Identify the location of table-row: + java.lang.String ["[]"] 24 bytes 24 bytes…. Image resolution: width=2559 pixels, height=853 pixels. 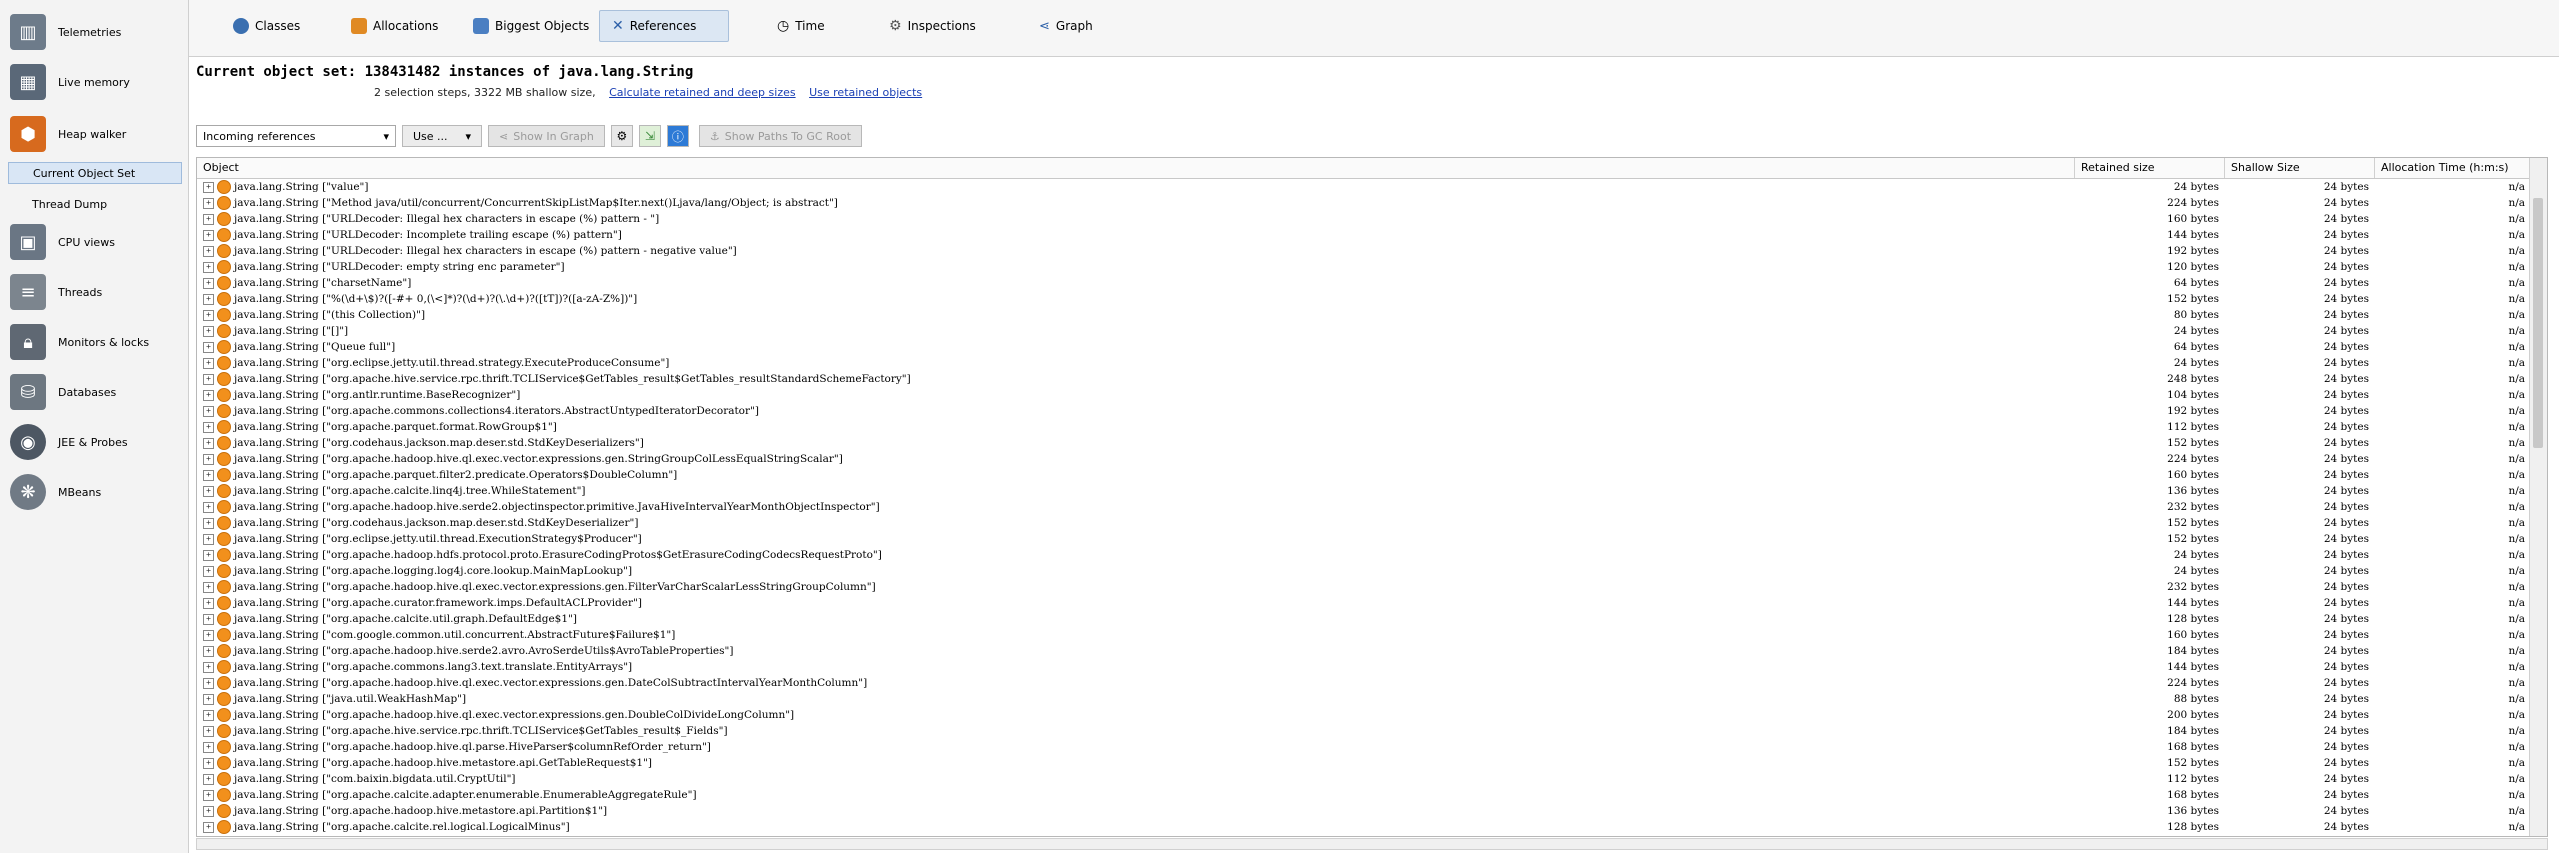
(1364, 331).